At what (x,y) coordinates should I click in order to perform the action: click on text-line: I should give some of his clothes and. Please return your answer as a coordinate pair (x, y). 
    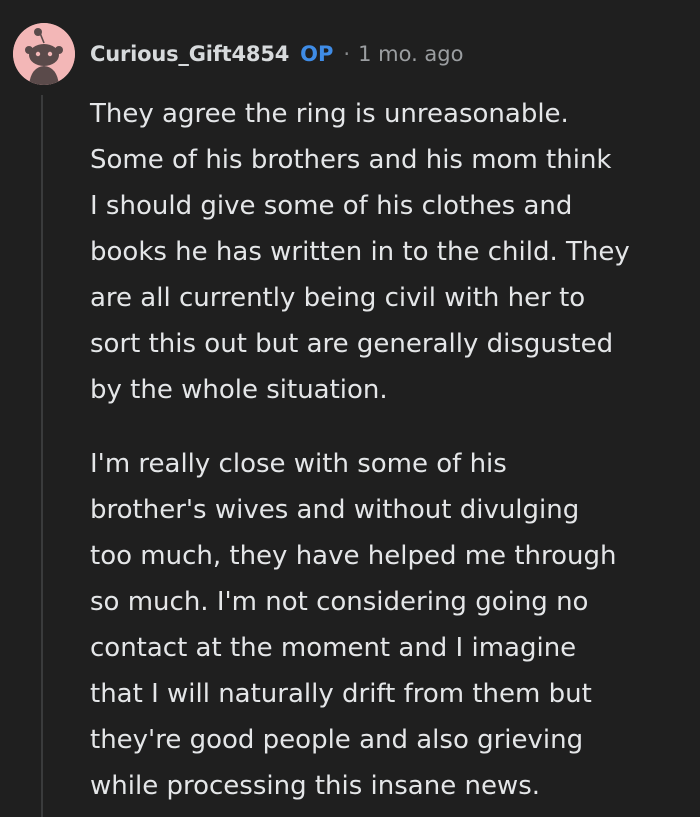
    Looking at the image, I should click on (331, 206).